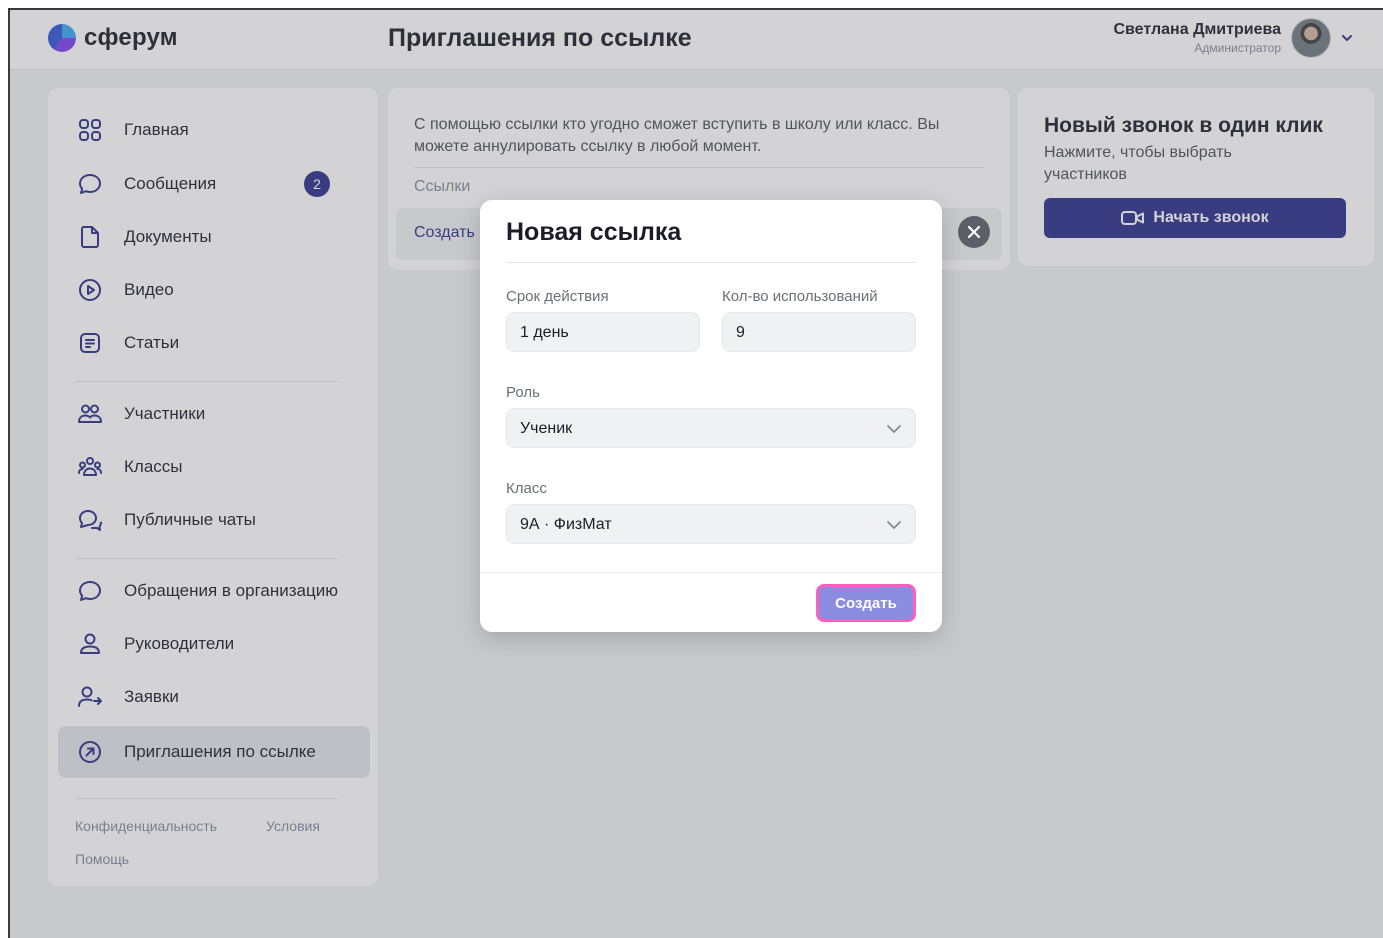 This screenshot has height=938, width=1383. What do you see at coordinates (544, 332) in the screenshot?
I see `duration-value: 1 день` at bounding box center [544, 332].